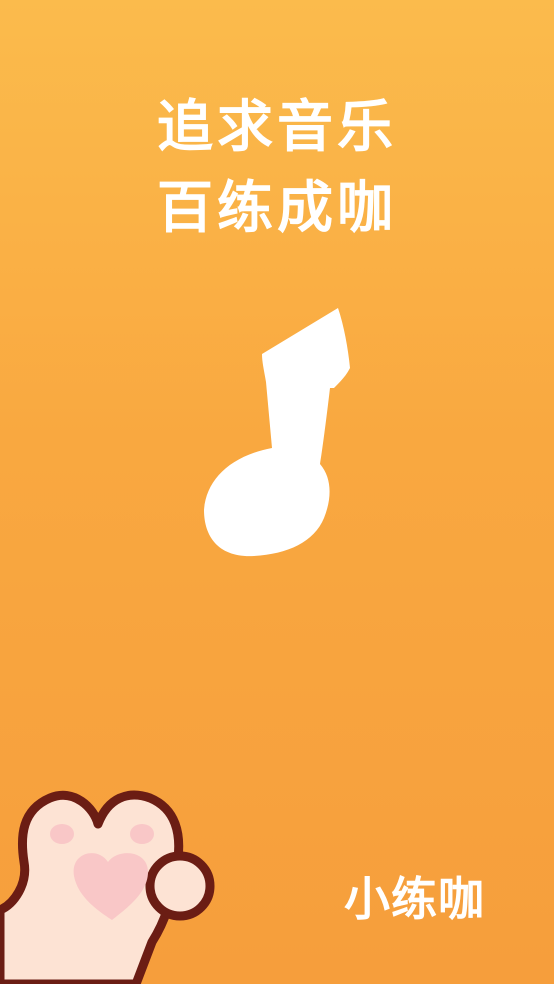 This screenshot has height=984, width=554. What do you see at coordinates (277, 432) in the screenshot?
I see `music-note-icon` at bounding box center [277, 432].